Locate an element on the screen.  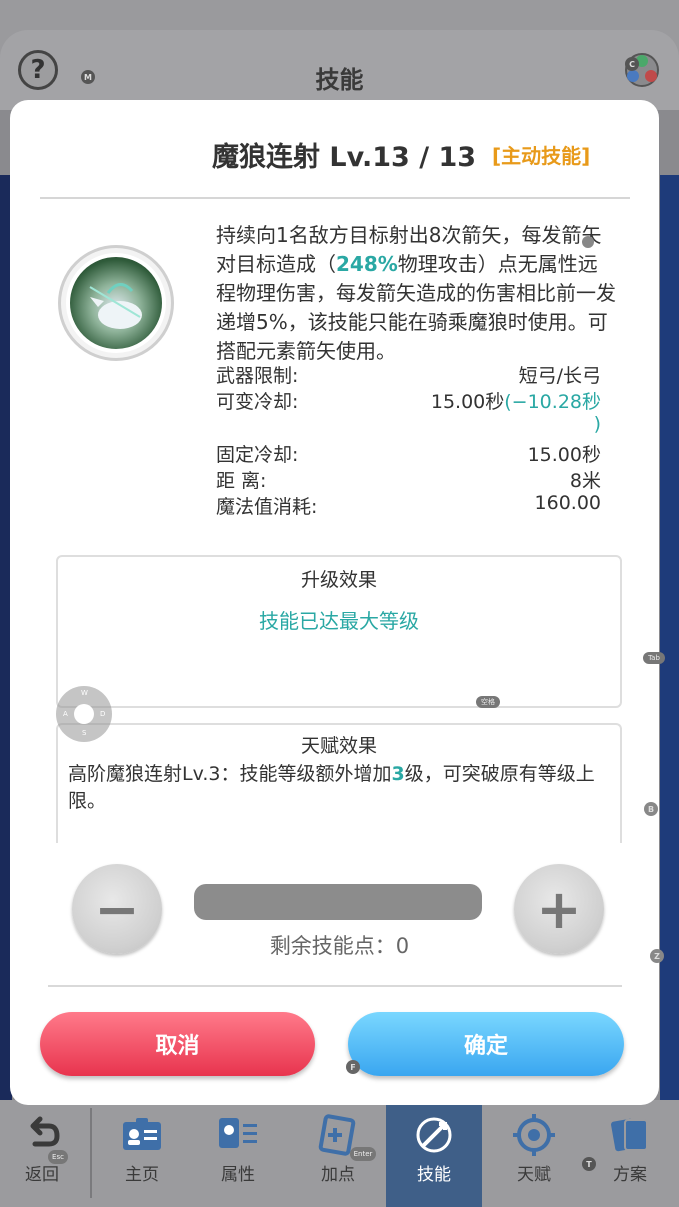
hotkey-f-badge: F is located at coordinates (353, 1067).